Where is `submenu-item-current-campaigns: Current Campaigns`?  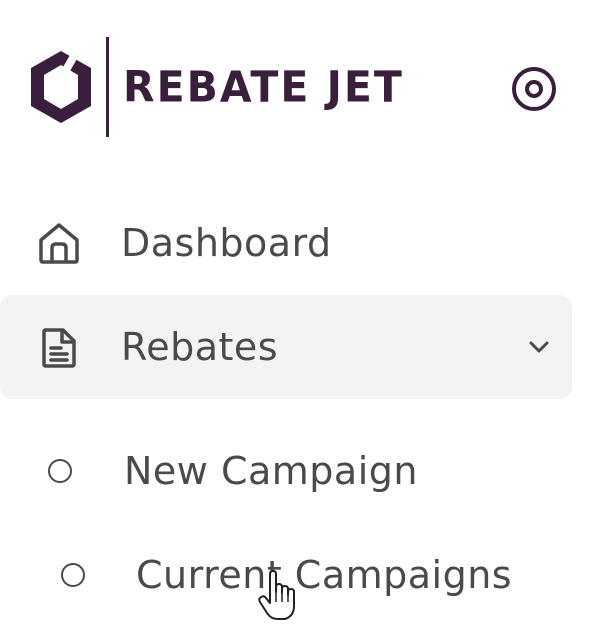 submenu-item-current-campaigns: Current Campaigns is located at coordinates (286, 575).